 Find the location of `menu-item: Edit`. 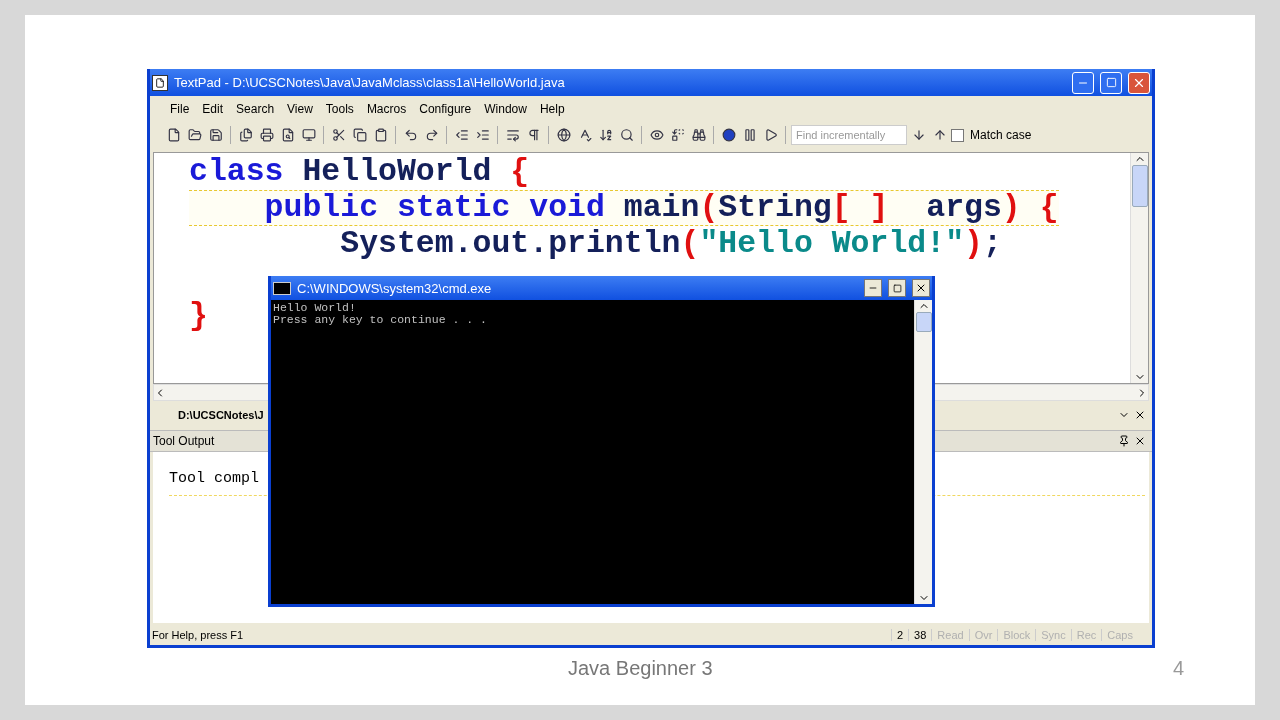

menu-item: Edit is located at coordinates (213, 109).